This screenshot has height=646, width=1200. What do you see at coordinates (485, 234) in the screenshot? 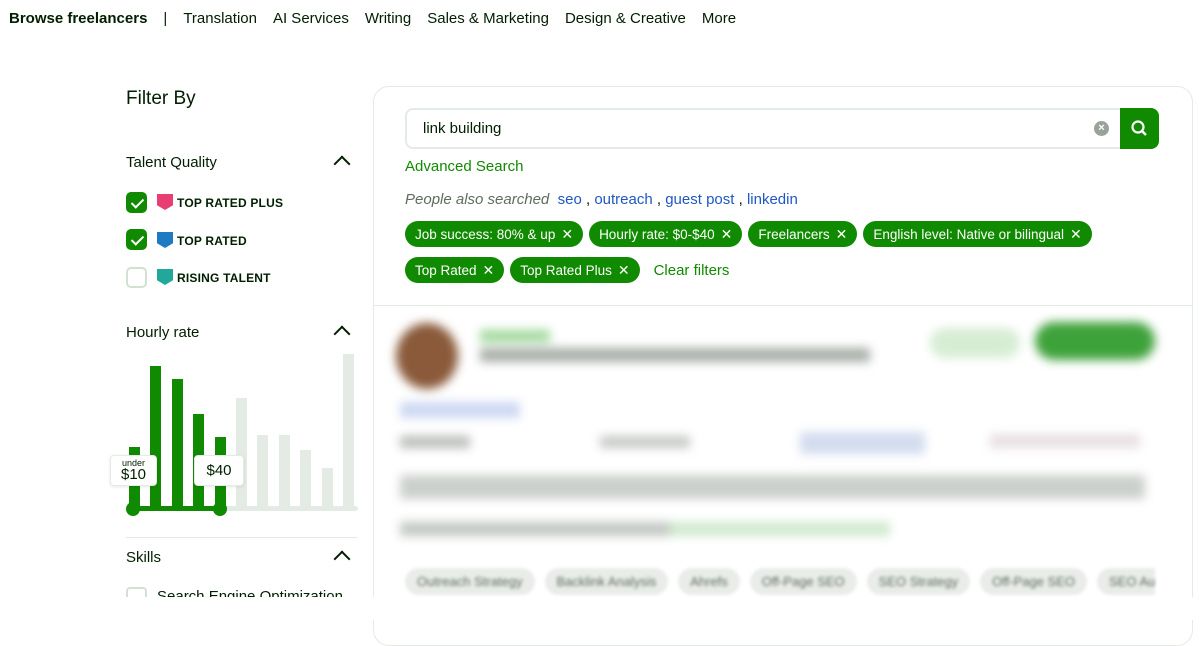
I see `chip-label: Job success: 80% & up` at bounding box center [485, 234].